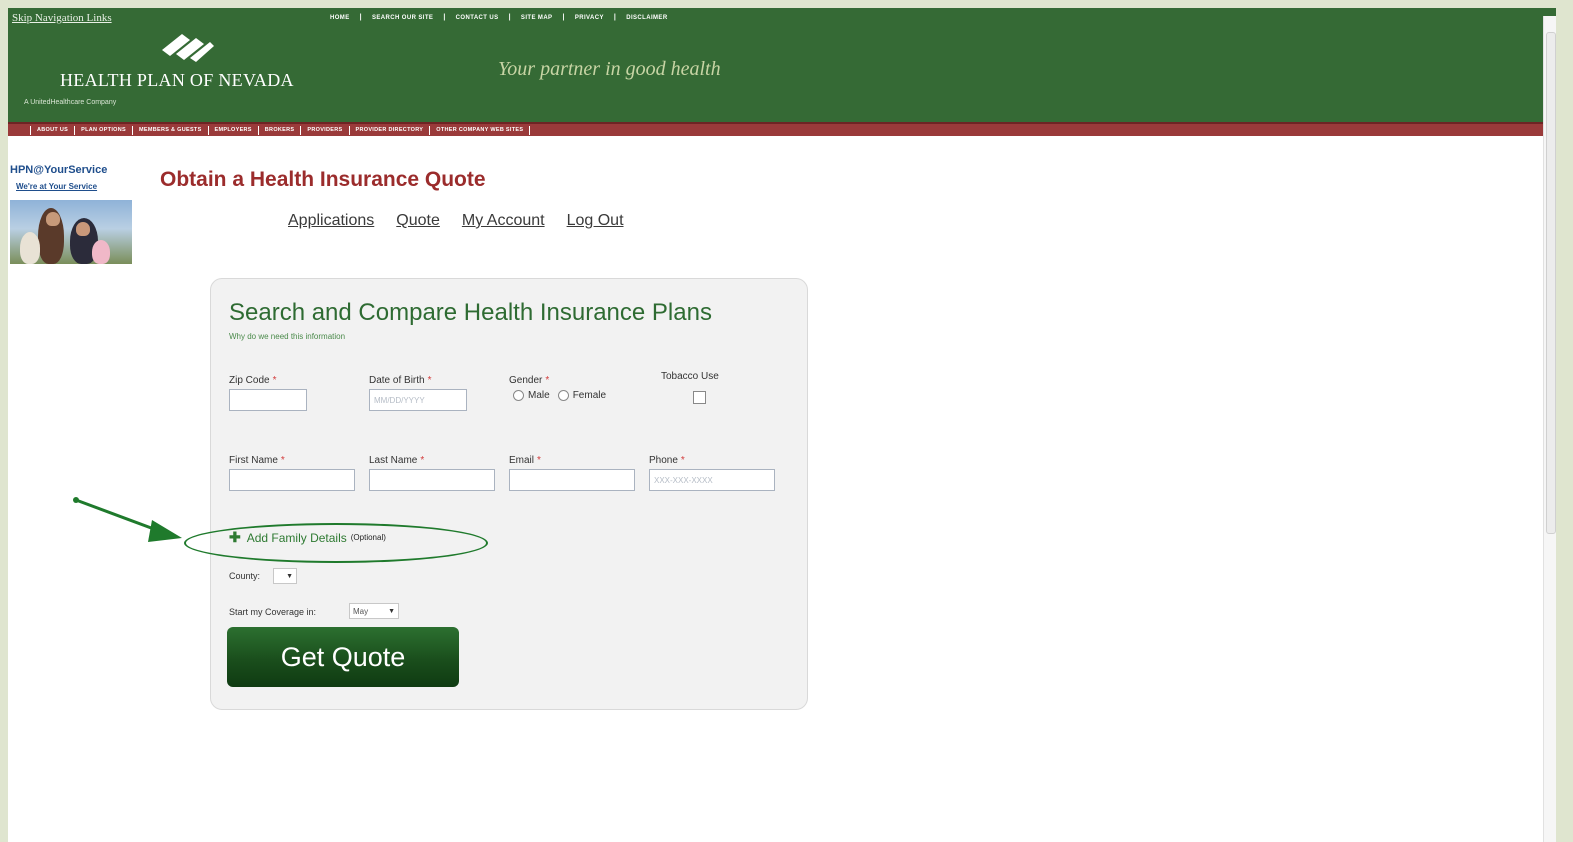 The height and width of the screenshot is (842, 1573). Describe the element at coordinates (70, 102) in the screenshot. I see `logo-subtitle: A UnitedHealthcare Company` at that location.